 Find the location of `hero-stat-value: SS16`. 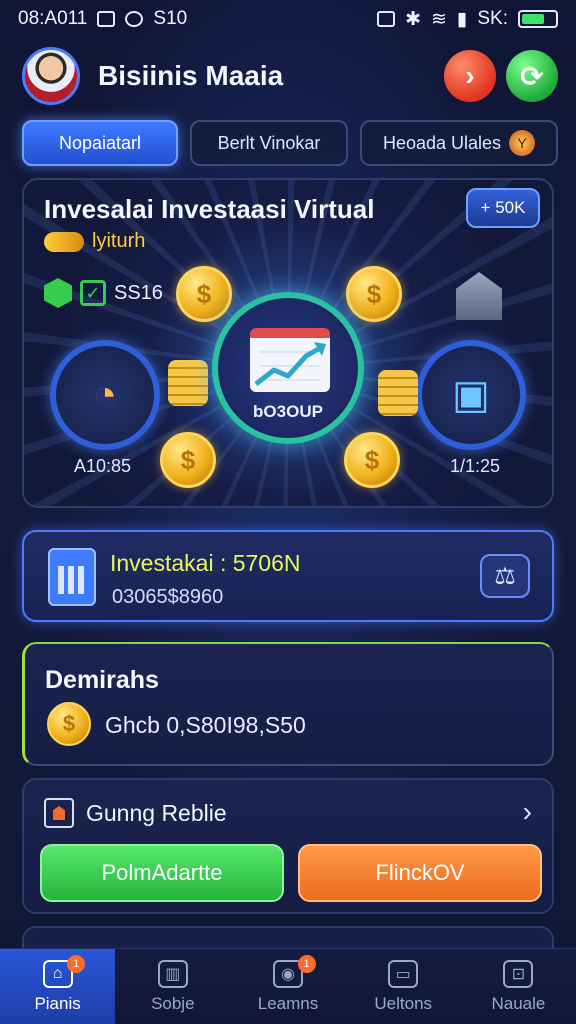

hero-stat-value: SS16 is located at coordinates (138, 292).